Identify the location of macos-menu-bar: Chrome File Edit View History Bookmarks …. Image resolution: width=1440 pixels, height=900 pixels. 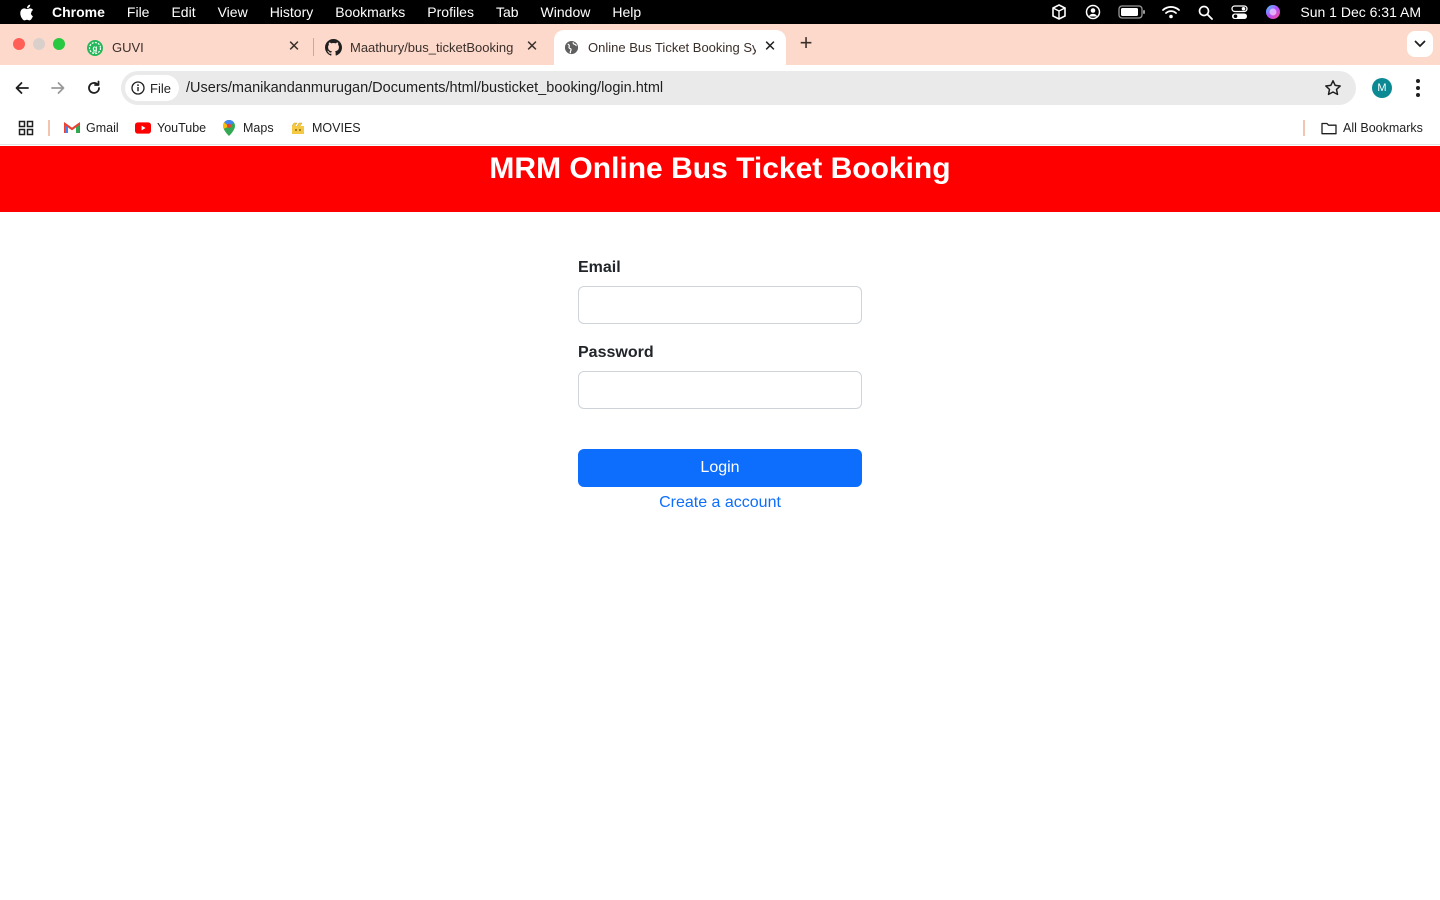
(720, 12).